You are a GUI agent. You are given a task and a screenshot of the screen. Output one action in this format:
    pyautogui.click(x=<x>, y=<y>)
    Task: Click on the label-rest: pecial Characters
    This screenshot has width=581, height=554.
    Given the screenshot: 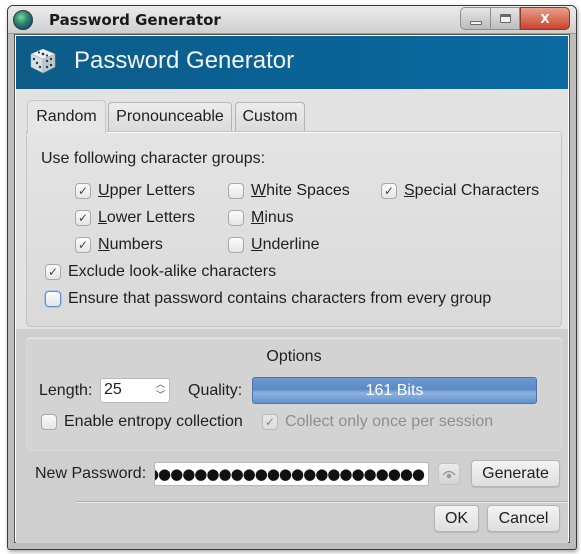 What is the action you would take?
    pyautogui.click(x=477, y=190)
    